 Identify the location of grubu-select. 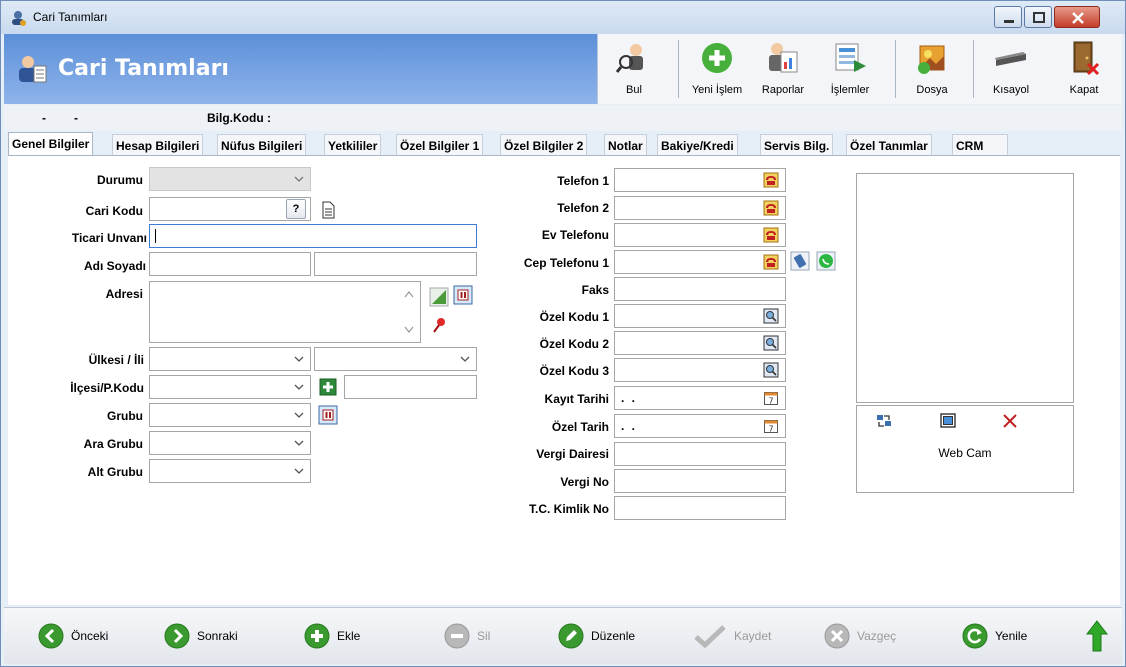
(230, 415).